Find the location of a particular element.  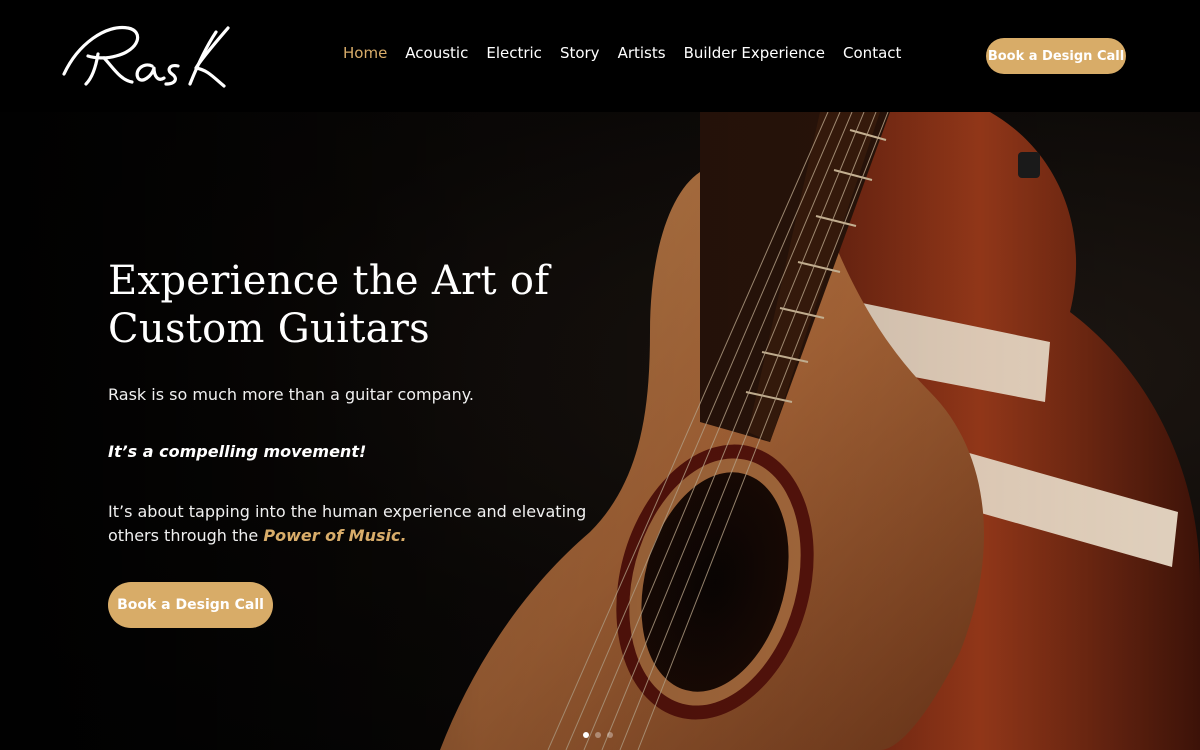

hero-tagline: It’s a compelling movement! is located at coordinates (237, 451).